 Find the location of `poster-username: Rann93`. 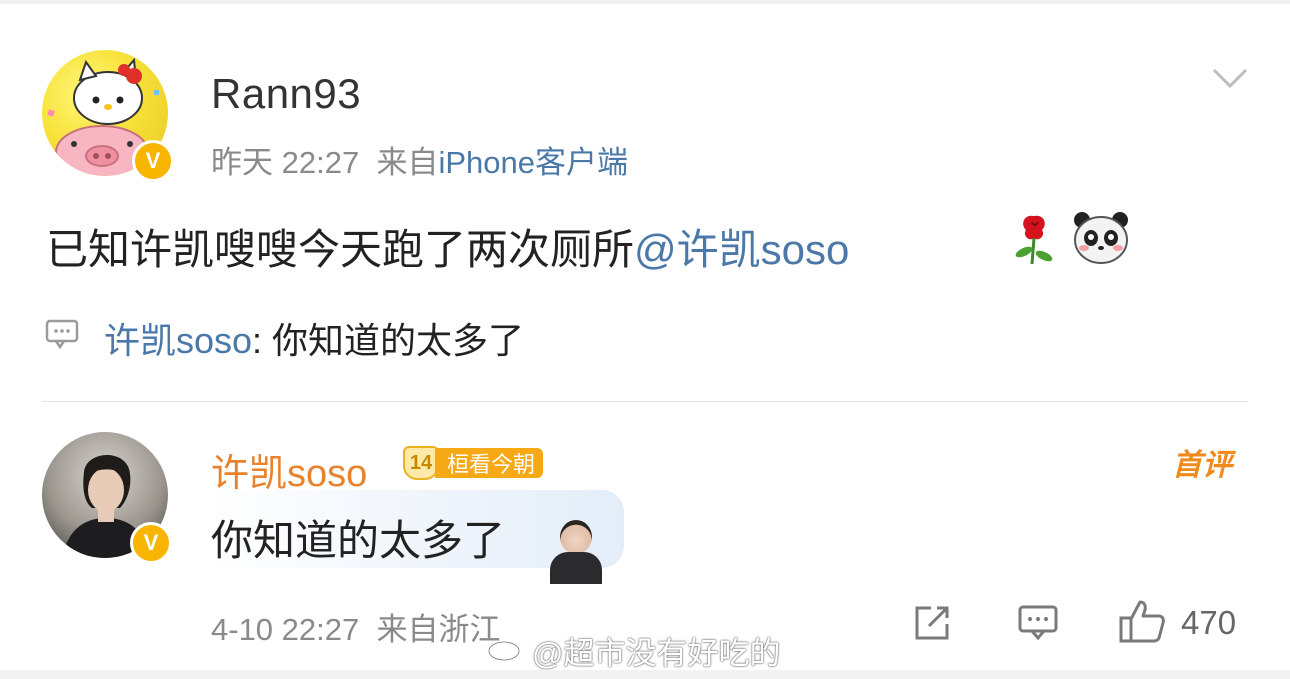

poster-username: Rann93 is located at coordinates (286, 94).